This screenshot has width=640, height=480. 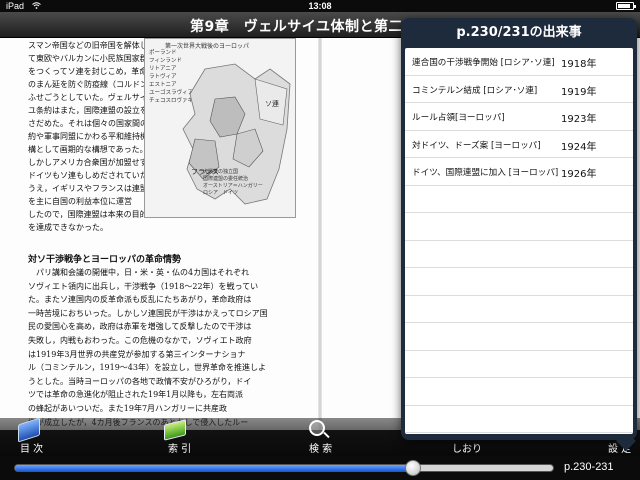 What do you see at coordinates (180, 449) in the screenshot?
I see `index-label: 索 引` at bounding box center [180, 449].